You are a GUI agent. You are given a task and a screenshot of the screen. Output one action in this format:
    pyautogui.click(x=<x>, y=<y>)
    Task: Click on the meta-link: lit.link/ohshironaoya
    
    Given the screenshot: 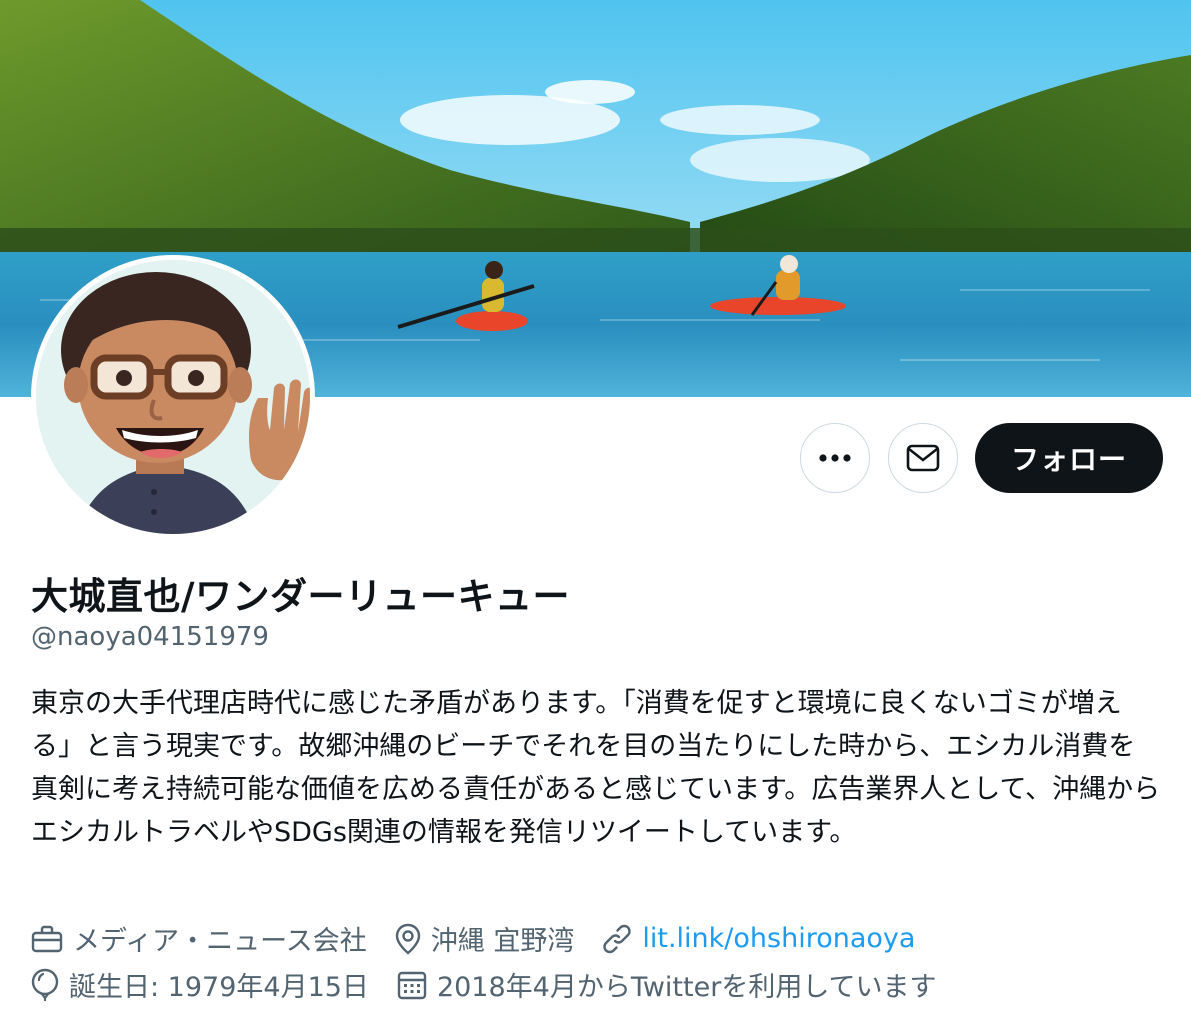 What is the action you would take?
    pyautogui.click(x=758, y=938)
    